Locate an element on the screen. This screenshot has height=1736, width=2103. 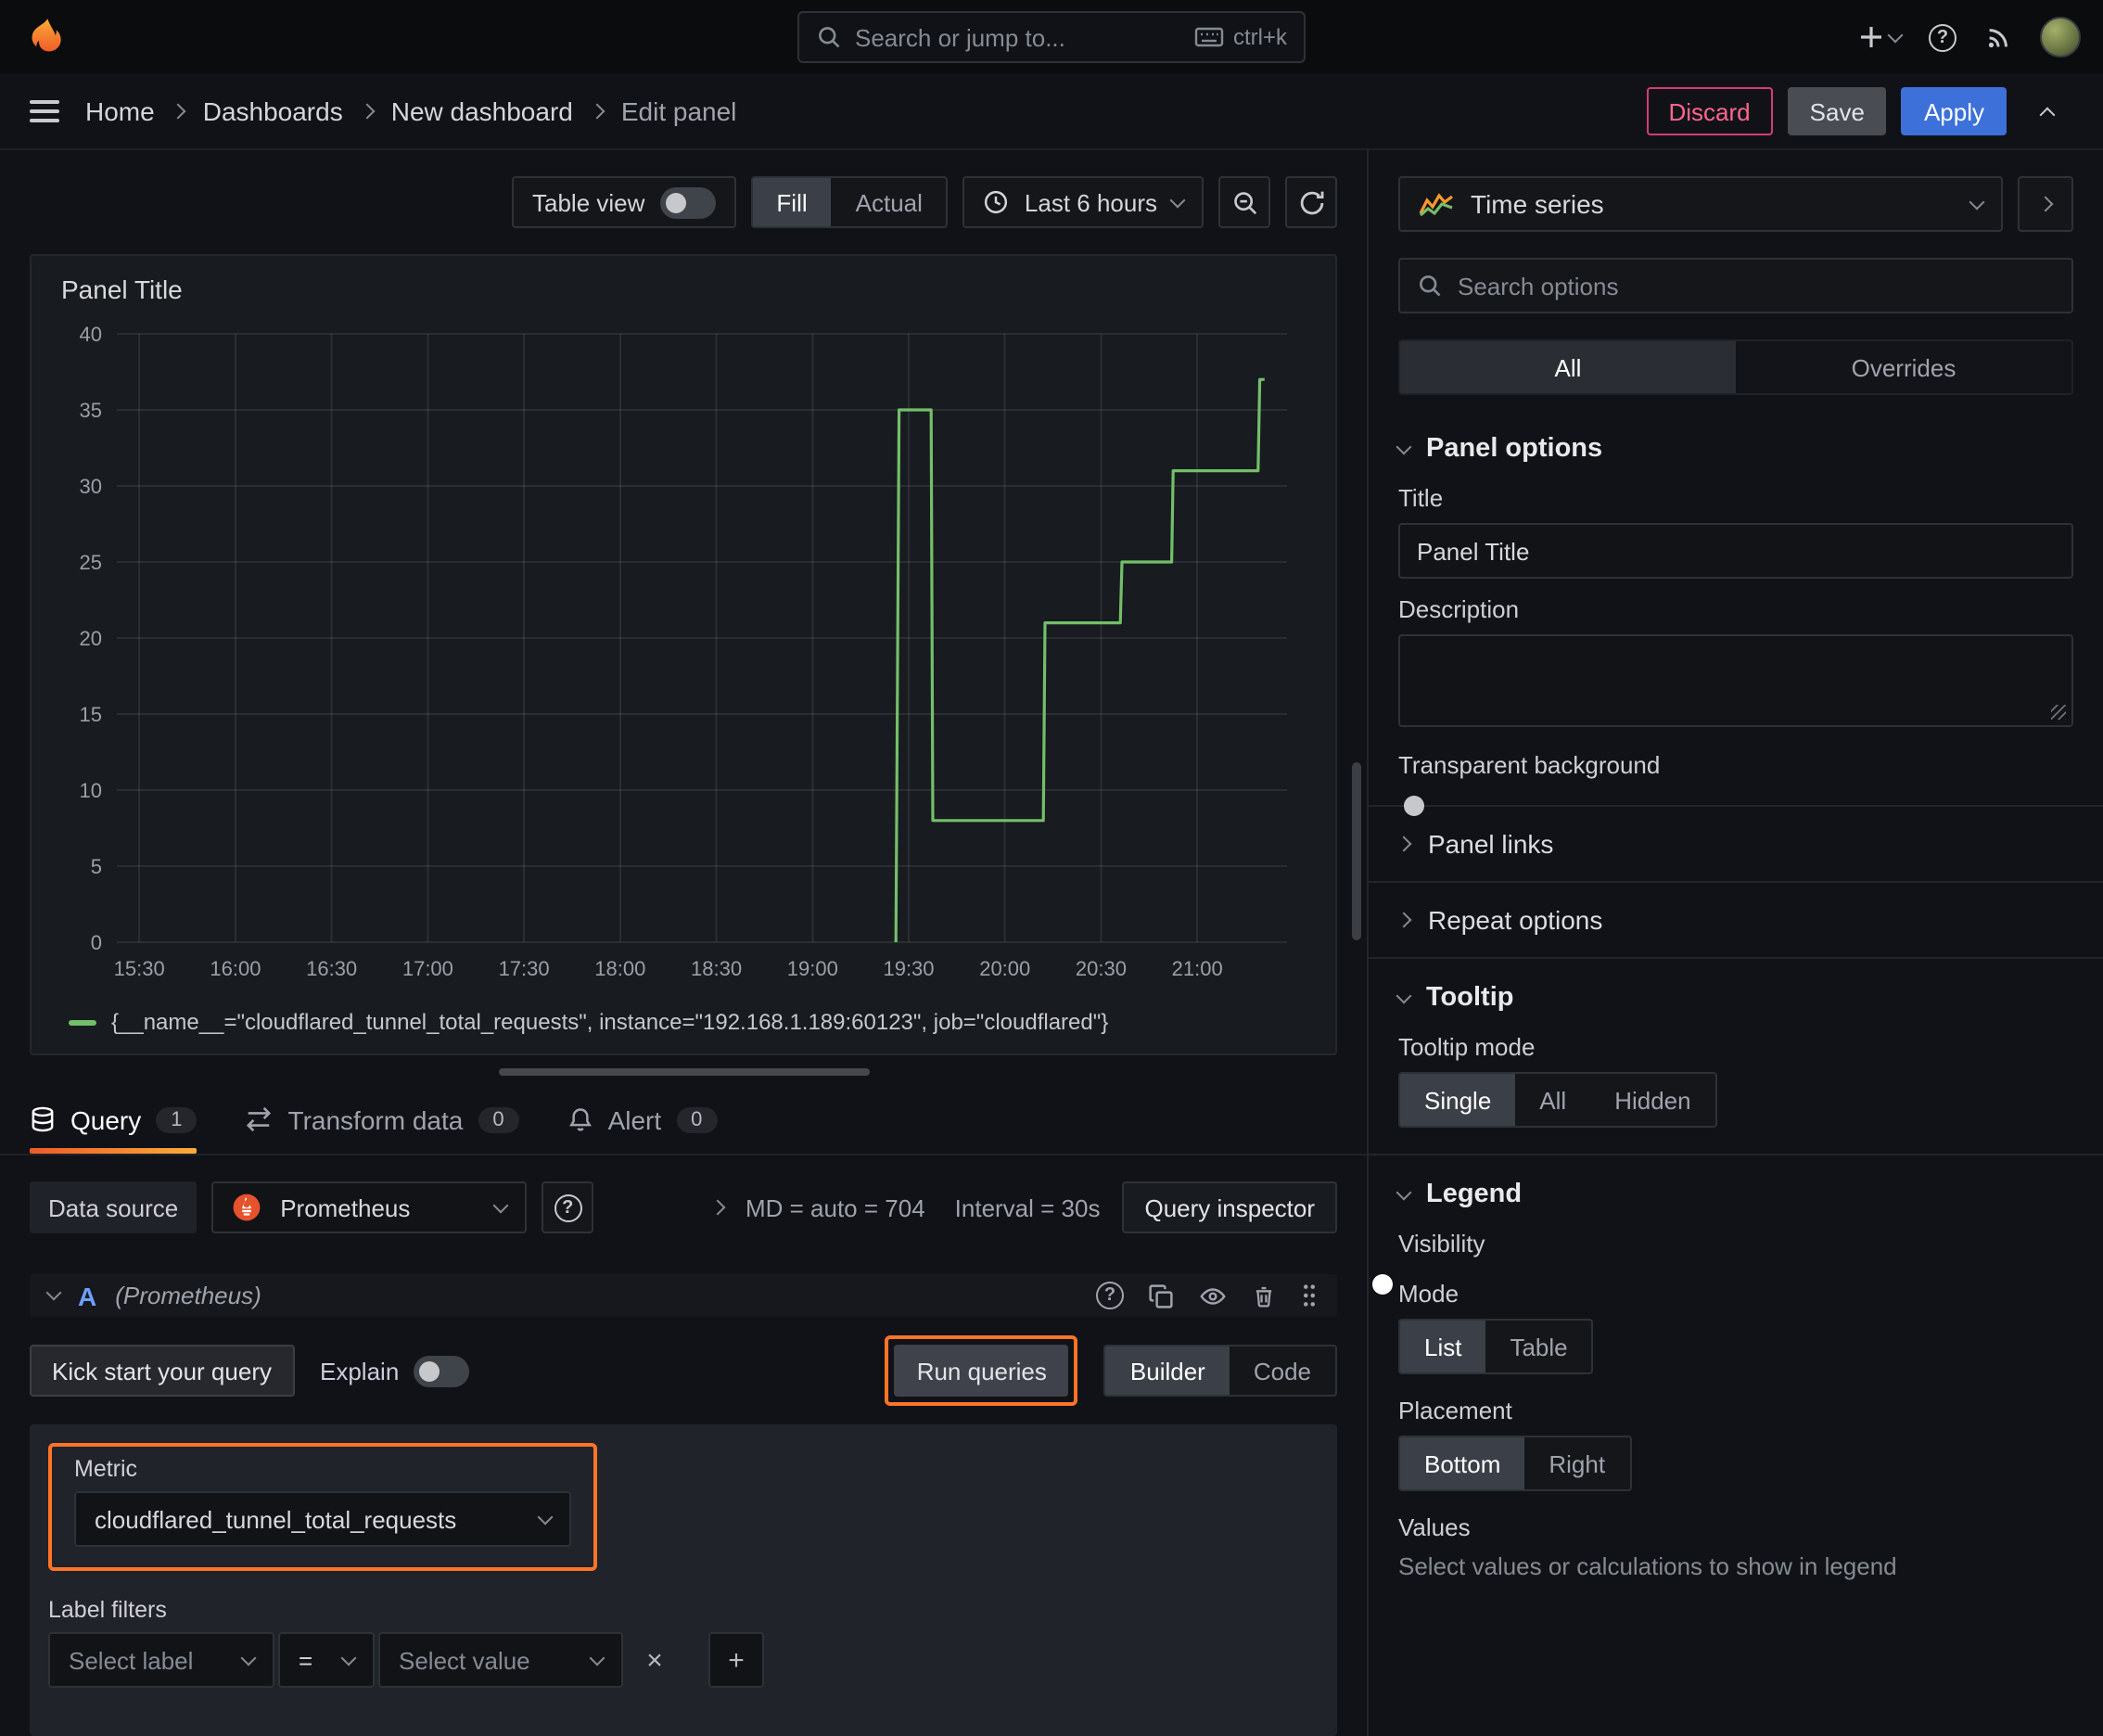
fill-option: Fill is located at coordinates (792, 202).